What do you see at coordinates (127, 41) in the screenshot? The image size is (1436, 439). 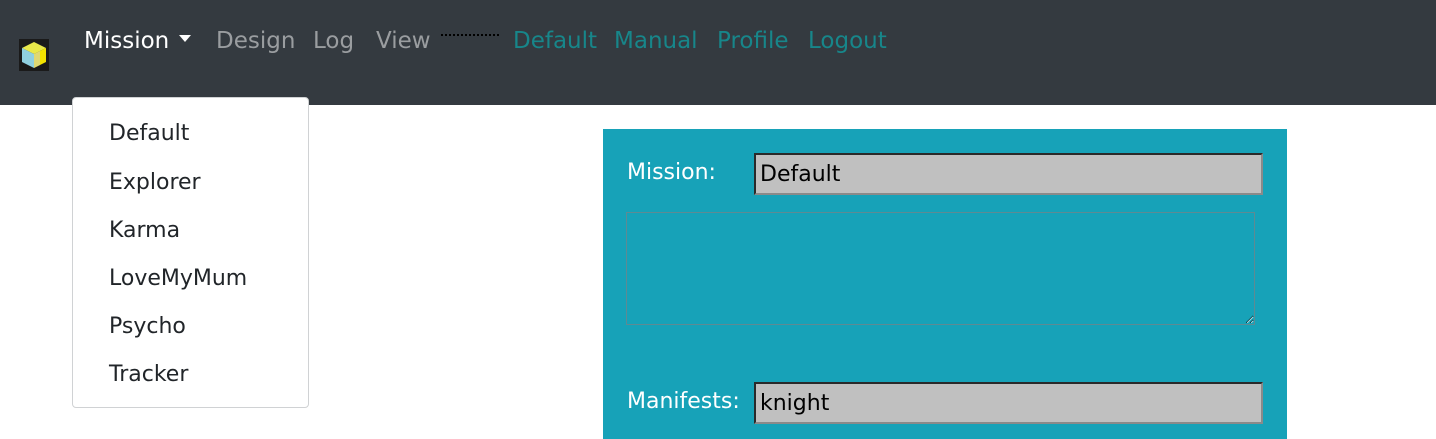 I see `nav-mission-label: Mission` at bounding box center [127, 41].